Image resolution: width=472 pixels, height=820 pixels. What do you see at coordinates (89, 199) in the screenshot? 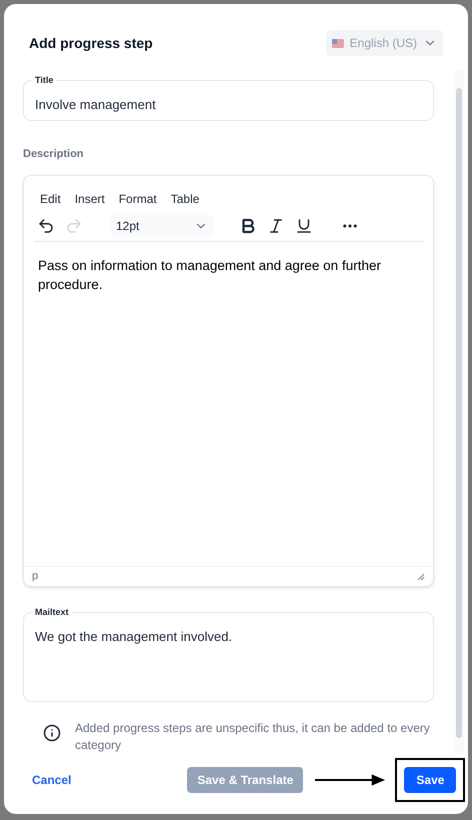
I see `editor-menu-item: Insert` at bounding box center [89, 199].